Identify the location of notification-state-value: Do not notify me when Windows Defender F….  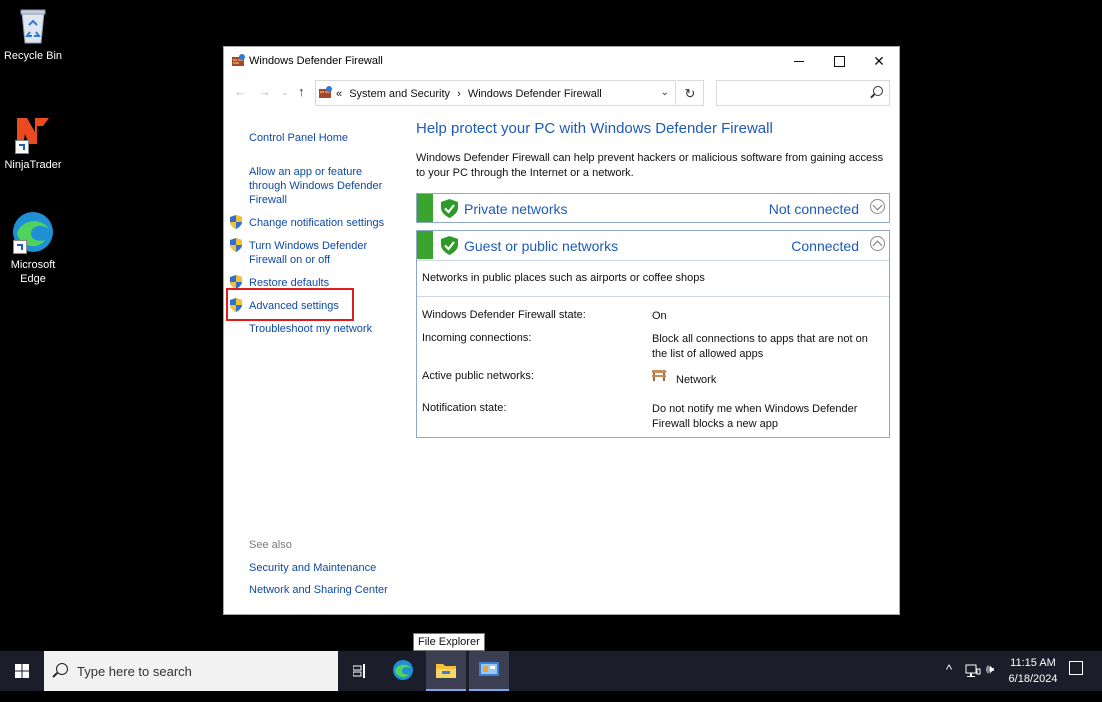
(755, 416).